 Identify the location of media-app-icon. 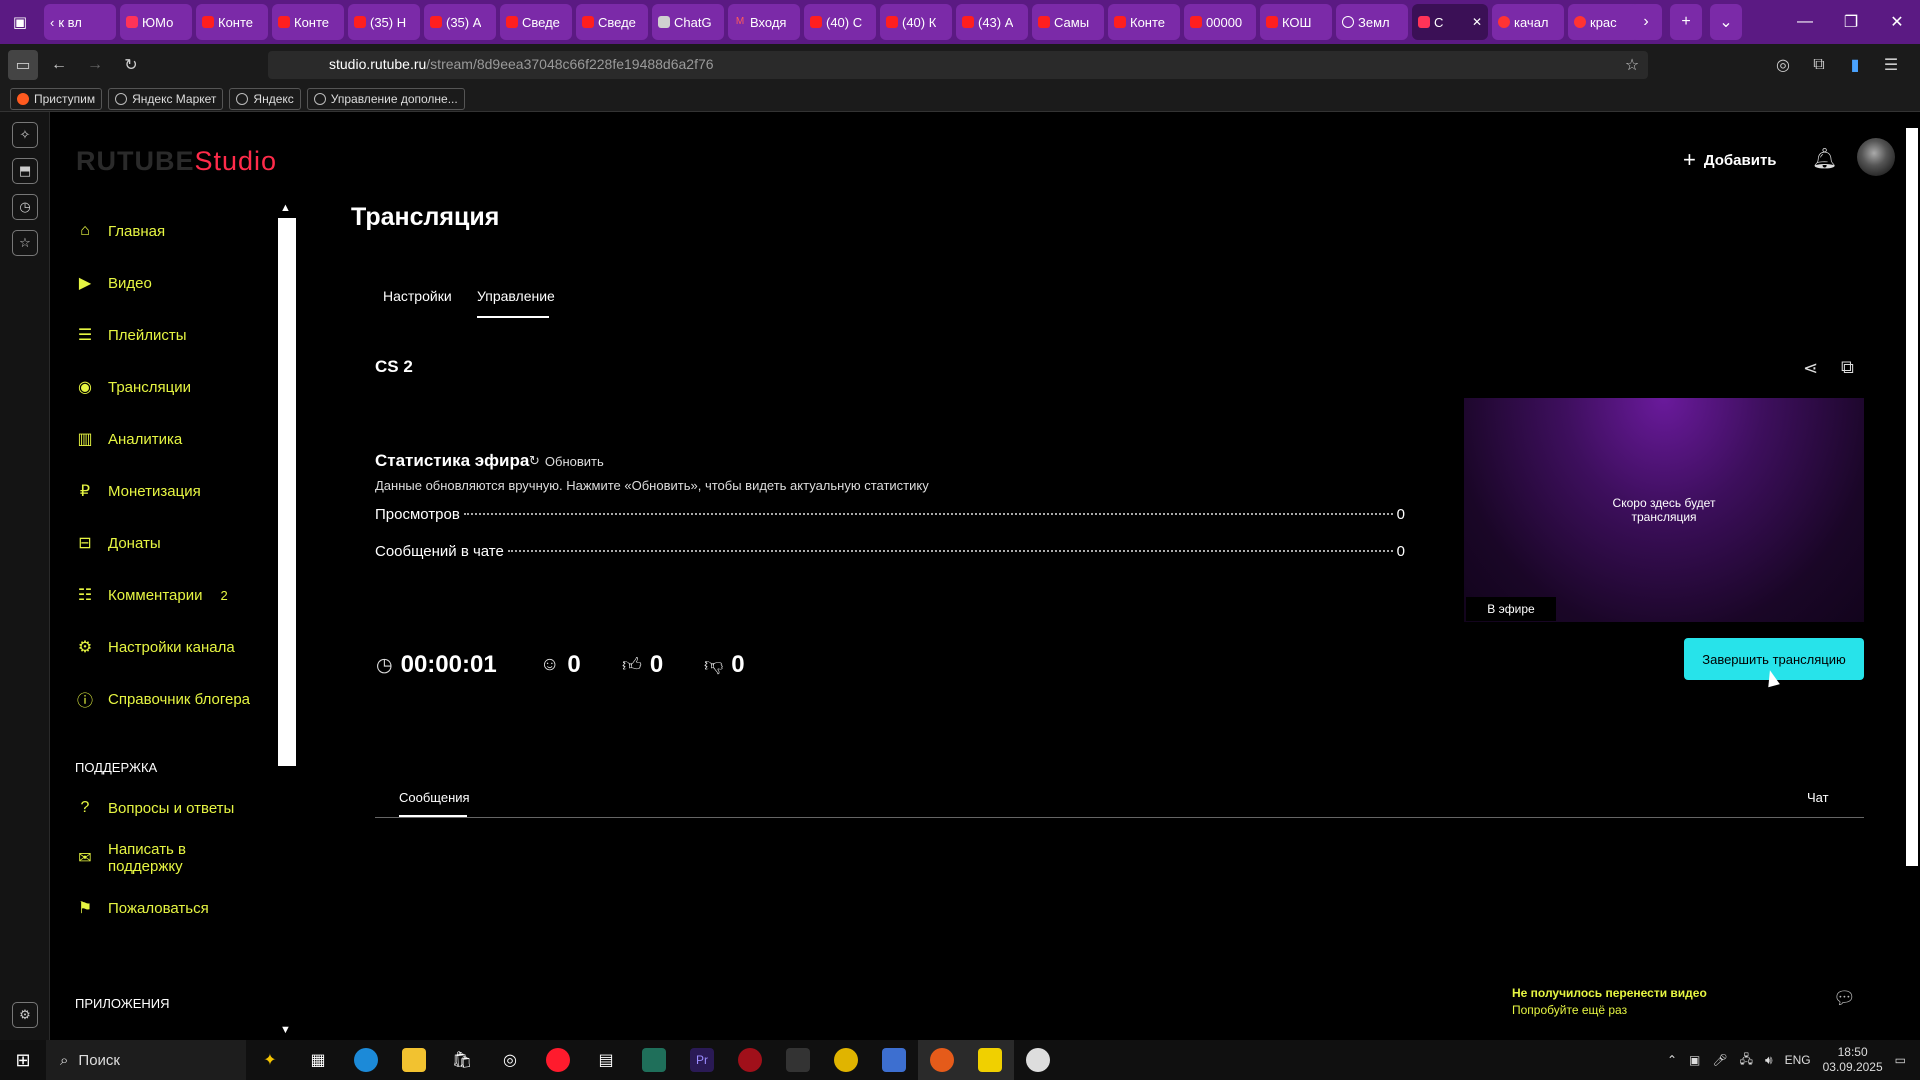
(990, 1060).